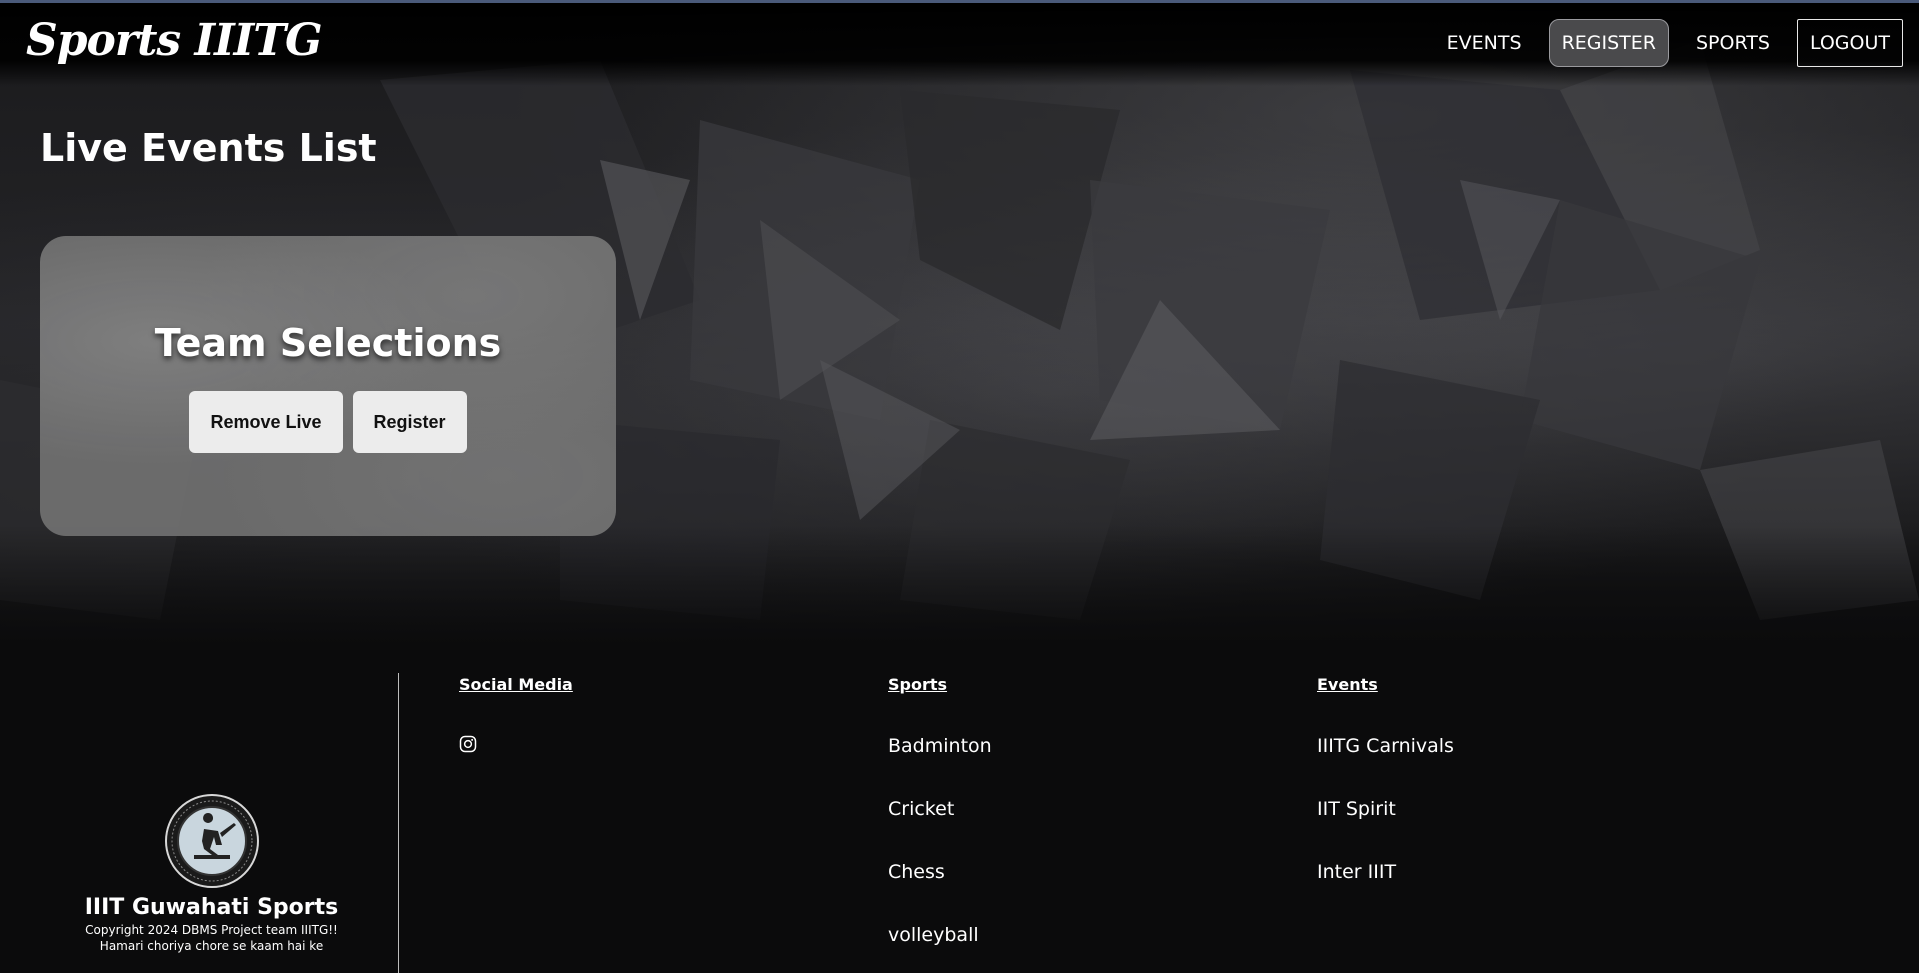 The width and height of the screenshot is (1919, 973). I want to click on page-title: Live Events List, so click(208, 148).